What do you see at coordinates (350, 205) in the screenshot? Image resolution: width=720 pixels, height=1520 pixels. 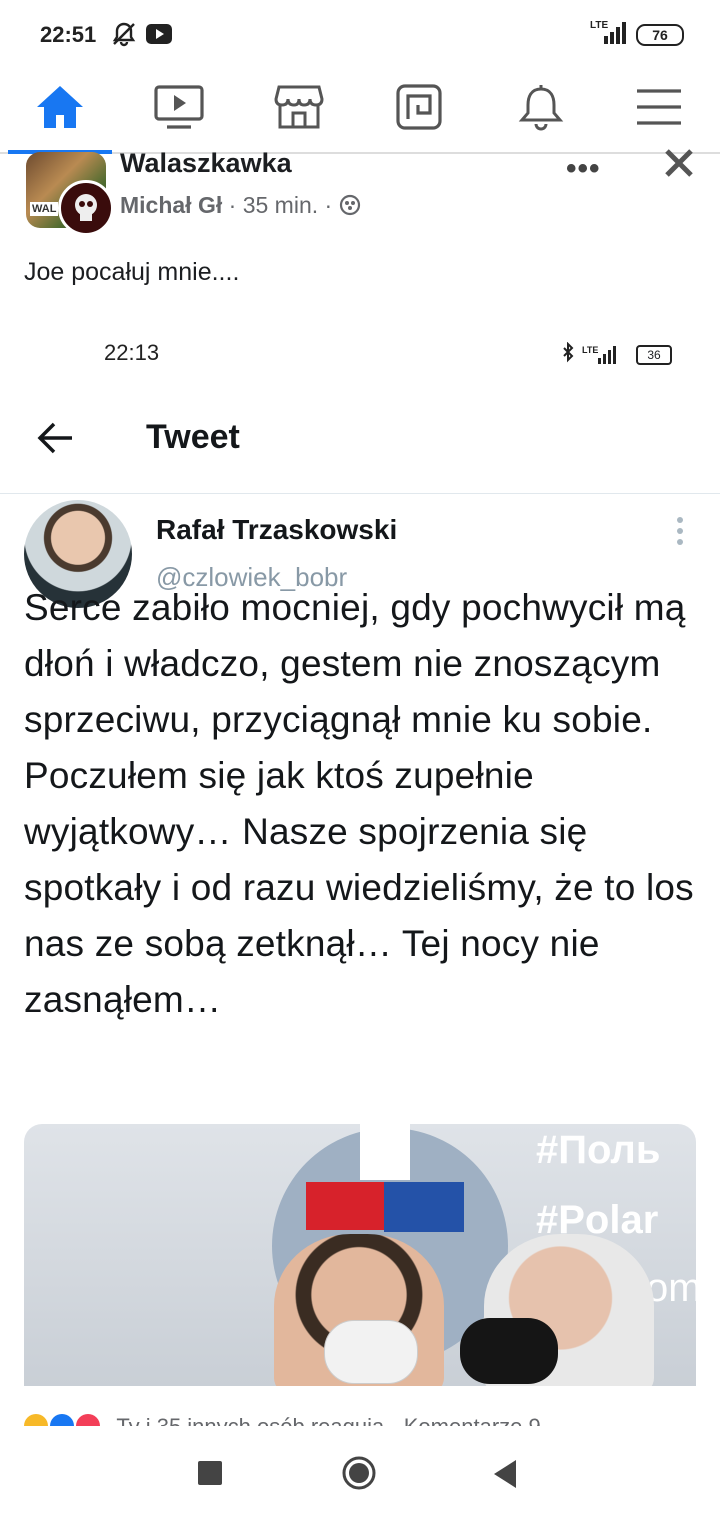 I see `audience-icon` at bounding box center [350, 205].